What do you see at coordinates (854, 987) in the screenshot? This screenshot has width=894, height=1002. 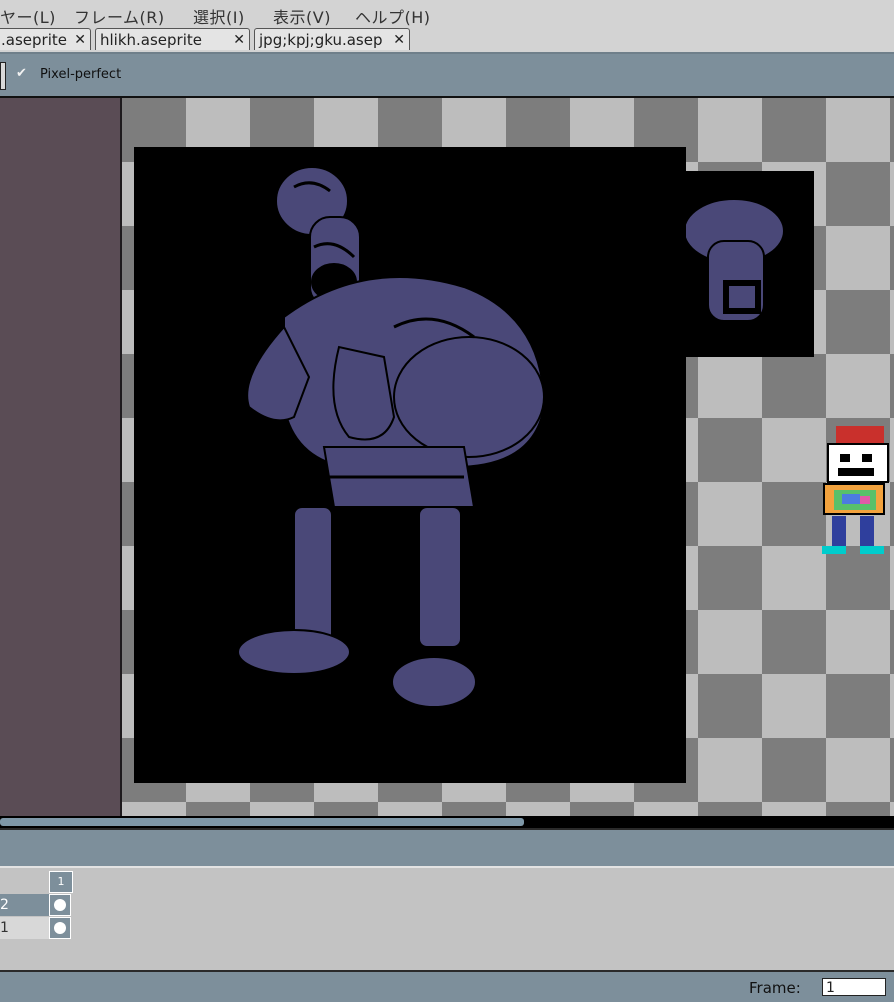 I see `frame-input: 1` at bounding box center [854, 987].